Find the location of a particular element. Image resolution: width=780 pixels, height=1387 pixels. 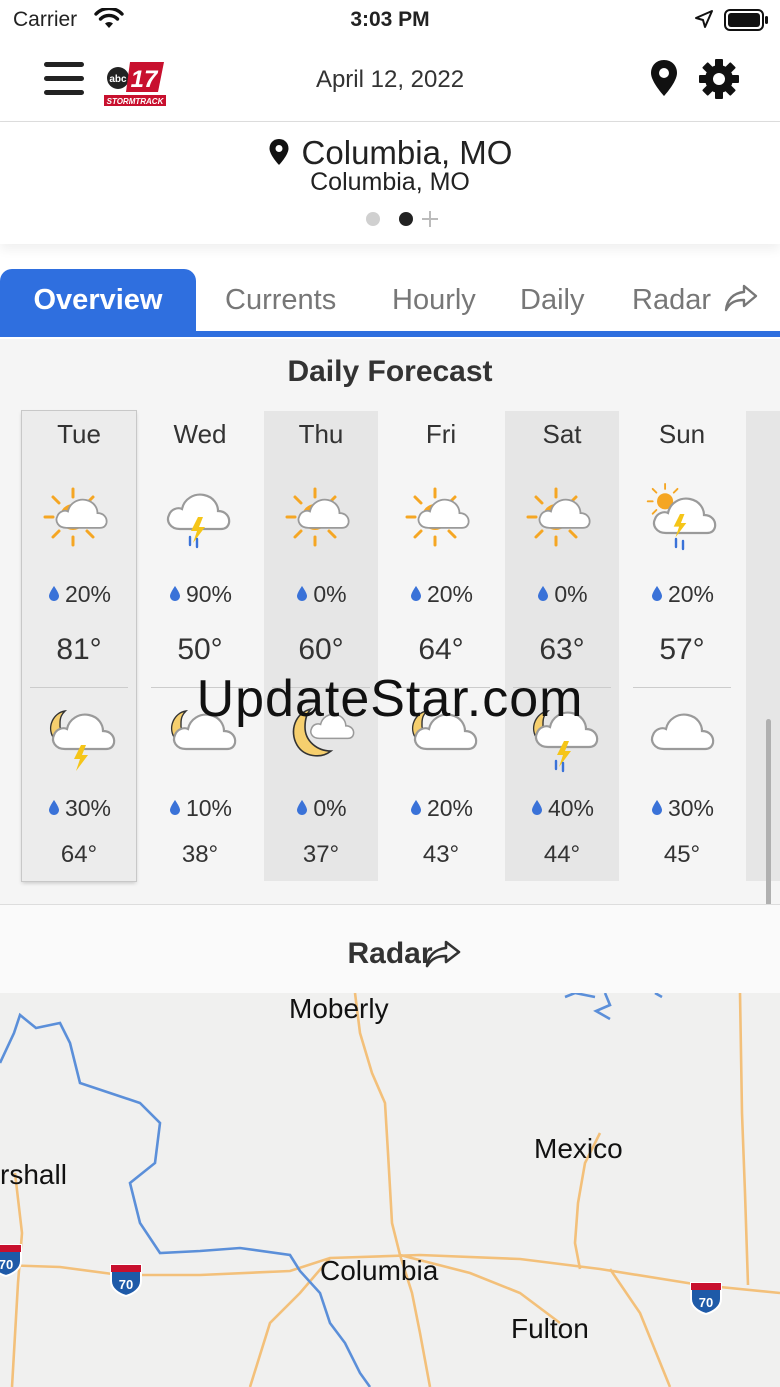

day-name: Tue is located at coordinates (79, 434).